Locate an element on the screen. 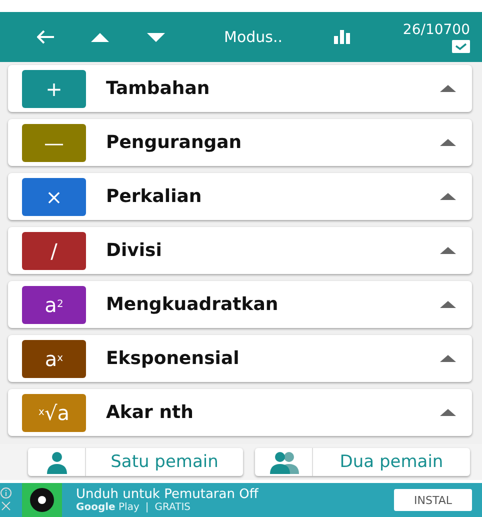 This screenshot has width=482, height=517. operation-label: Pengurangan is located at coordinates (174, 142).